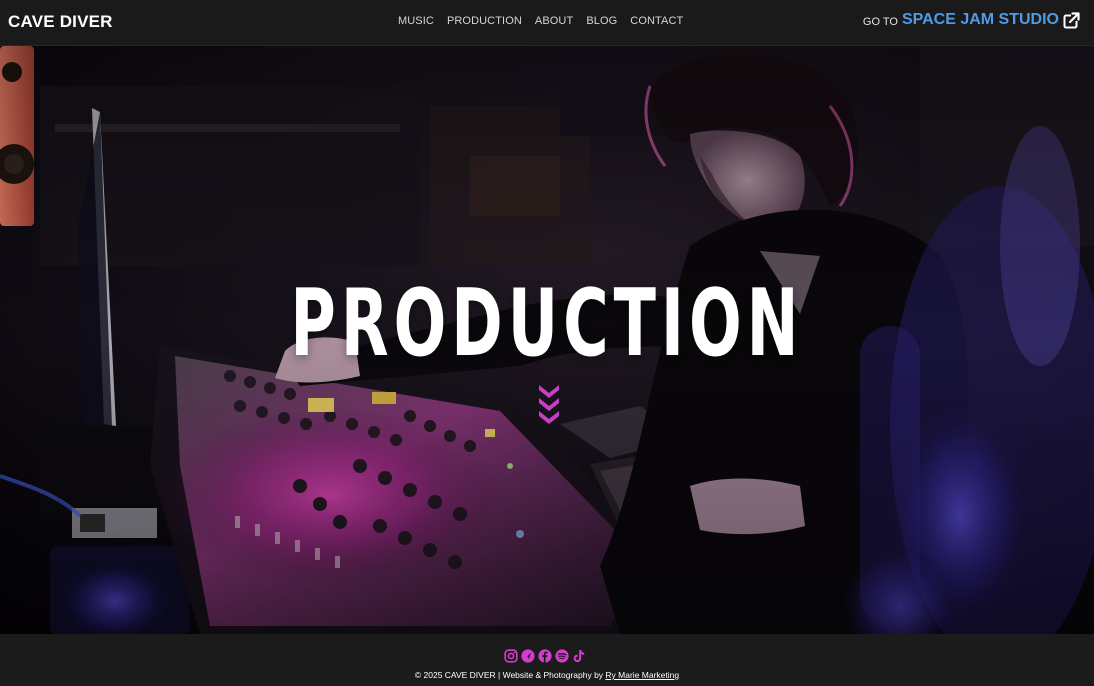 This screenshot has width=1094, height=686. What do you see at coordinates (511, 656) in the screenshot?
I see `instagram-icon` at bounding box center [511, 656].